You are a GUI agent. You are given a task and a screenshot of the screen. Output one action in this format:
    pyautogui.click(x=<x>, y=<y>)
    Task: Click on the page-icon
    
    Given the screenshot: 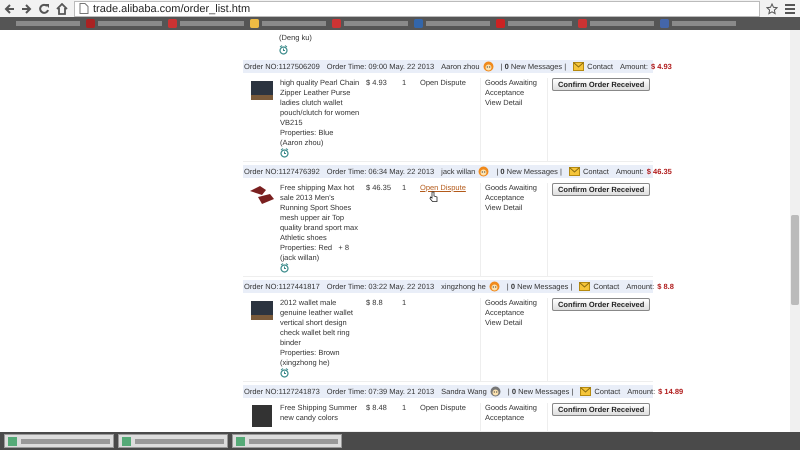 What is the action you would take?
    pyautogui.click(x=84, y=8)
    